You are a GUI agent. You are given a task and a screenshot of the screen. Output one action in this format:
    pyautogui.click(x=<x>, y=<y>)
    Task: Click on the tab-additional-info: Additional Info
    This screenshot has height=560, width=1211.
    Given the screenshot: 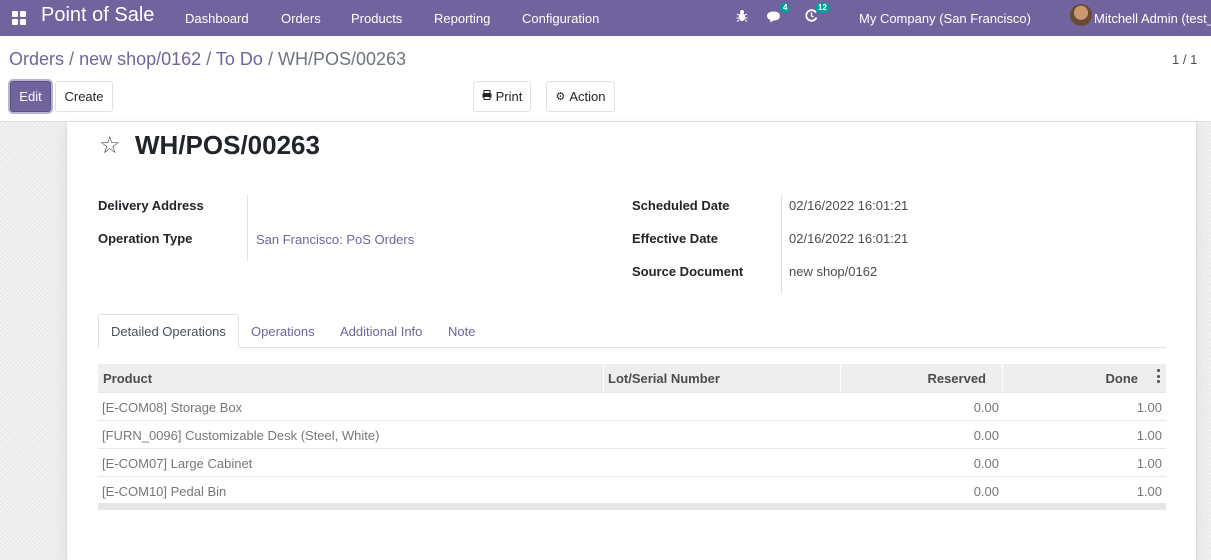 What is the action you would take?
    pyautogui.click(x=381, y=331)
    